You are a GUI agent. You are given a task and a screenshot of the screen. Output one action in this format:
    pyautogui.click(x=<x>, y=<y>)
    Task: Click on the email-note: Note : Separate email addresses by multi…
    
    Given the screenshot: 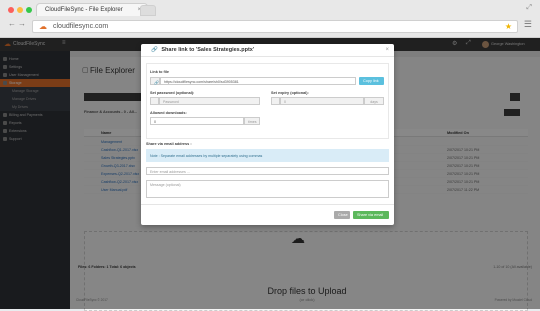 What is the action you would take?
    pyautogui.click(x=267, y=155)
    